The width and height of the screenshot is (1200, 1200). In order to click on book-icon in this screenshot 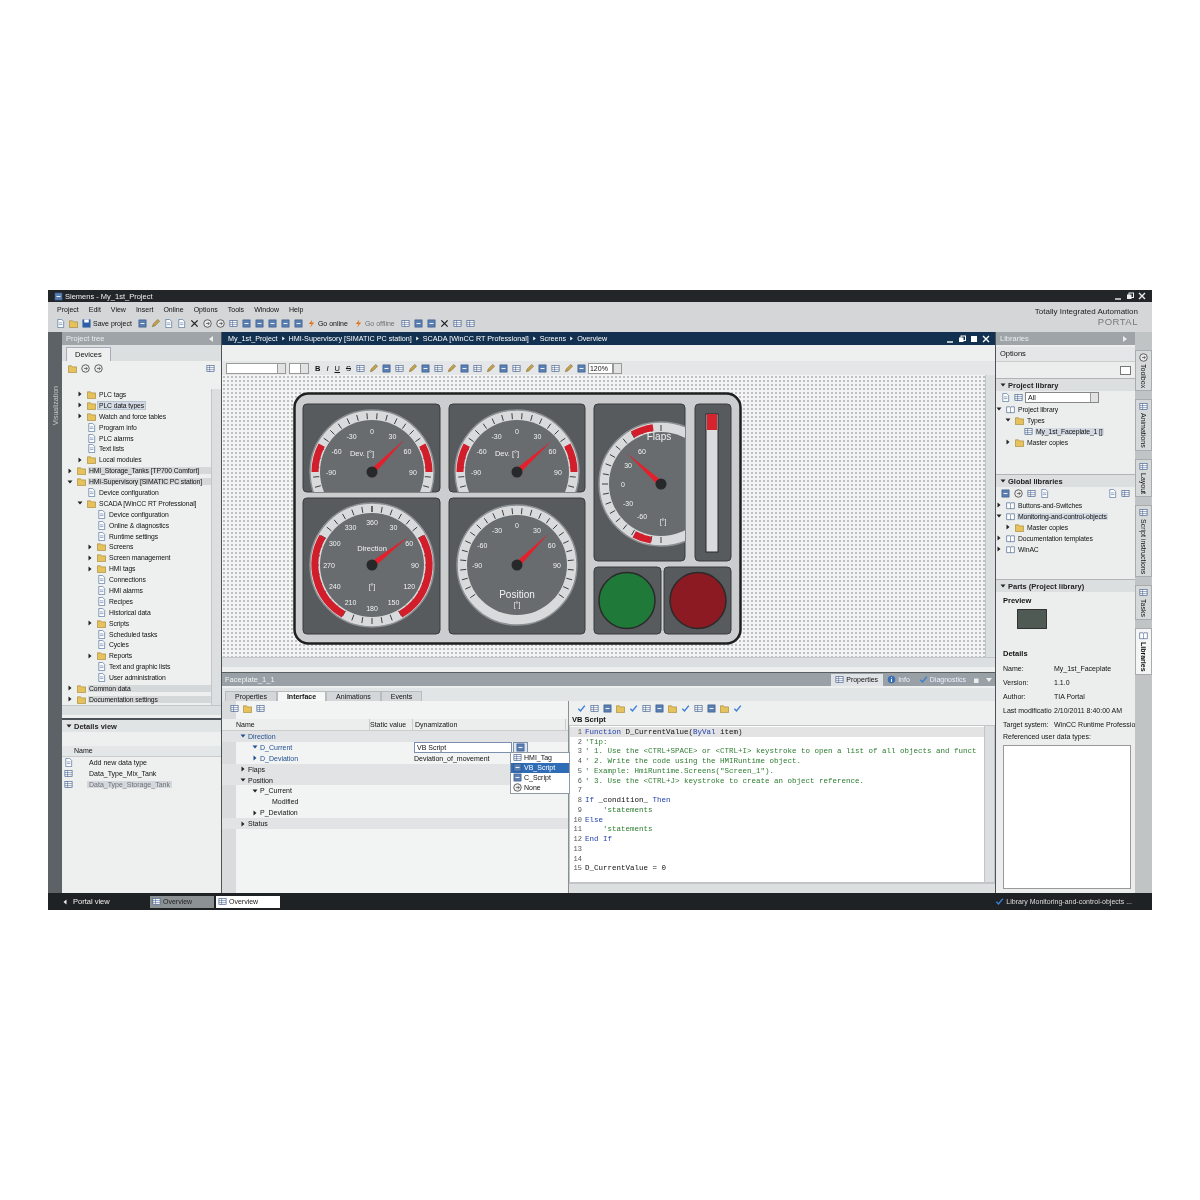, I will do `click(1010, 516)`.